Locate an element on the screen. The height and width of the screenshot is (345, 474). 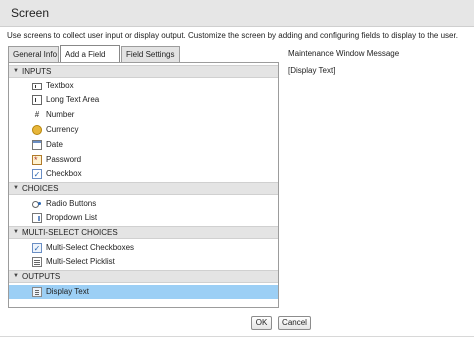
field-item-label: Date is located at coordinates (54, 144).